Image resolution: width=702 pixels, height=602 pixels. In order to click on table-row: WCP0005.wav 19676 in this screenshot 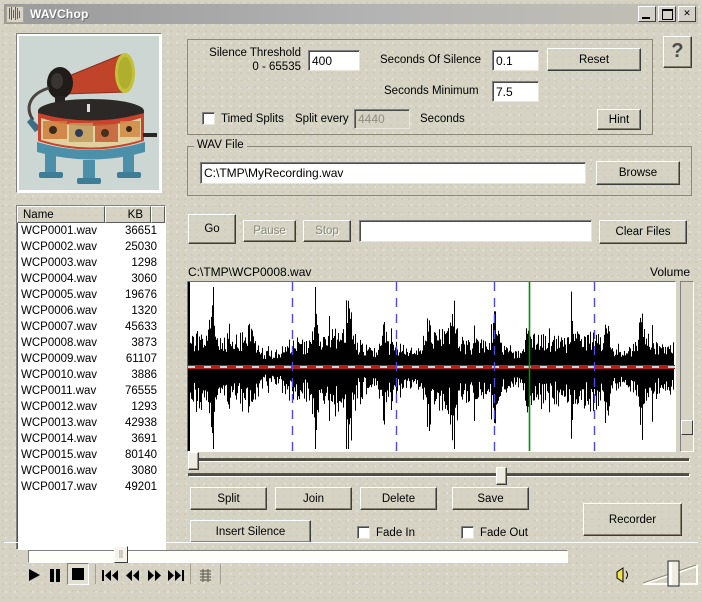, I will do `click(91, 295)`.